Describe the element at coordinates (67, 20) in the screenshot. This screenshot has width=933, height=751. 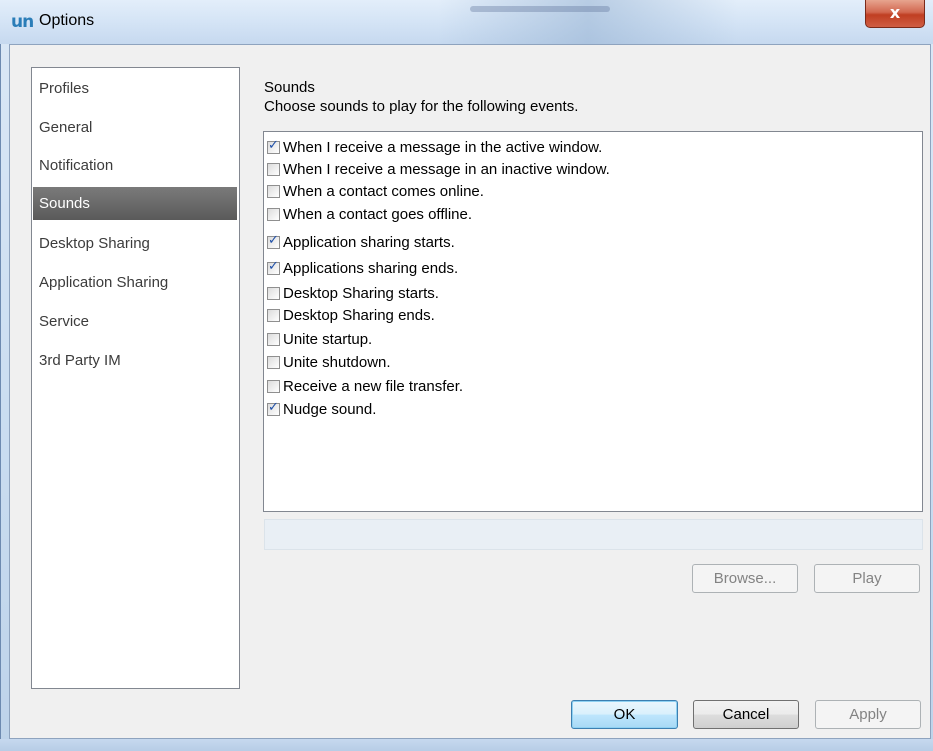
I see `window-title: Options` at that location.